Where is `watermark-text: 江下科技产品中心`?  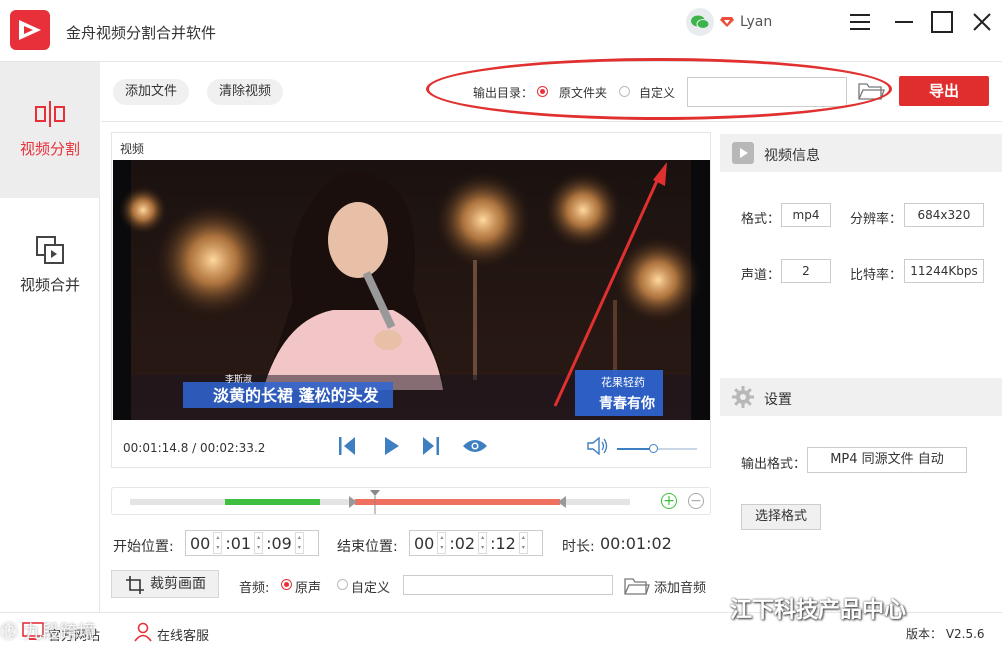 watermark-text: 江下科技产品中心 is located at coordinates (818, 610).